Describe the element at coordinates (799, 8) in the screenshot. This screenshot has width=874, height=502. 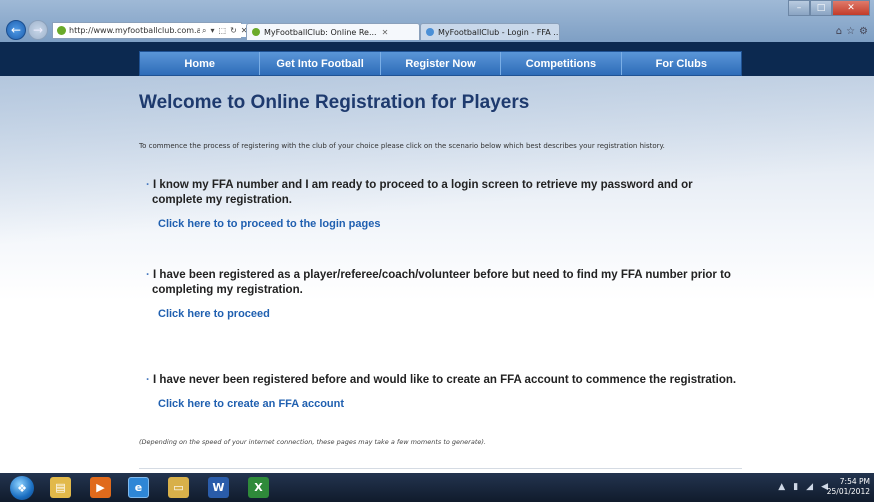
I see `minimize-button: –` at that location.